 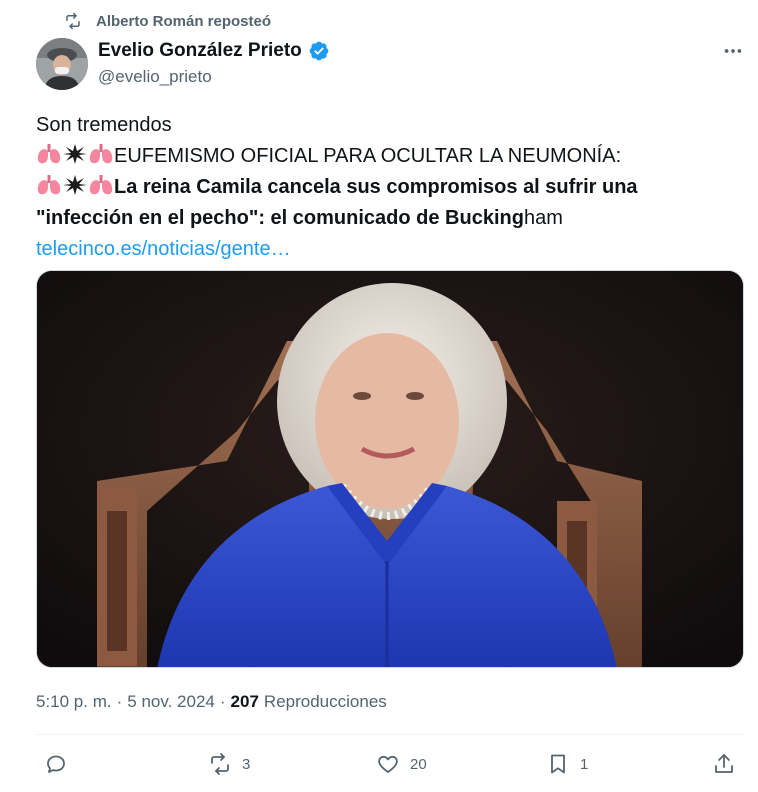 I want to click on more-options-icon, so click(x=733, y=51).